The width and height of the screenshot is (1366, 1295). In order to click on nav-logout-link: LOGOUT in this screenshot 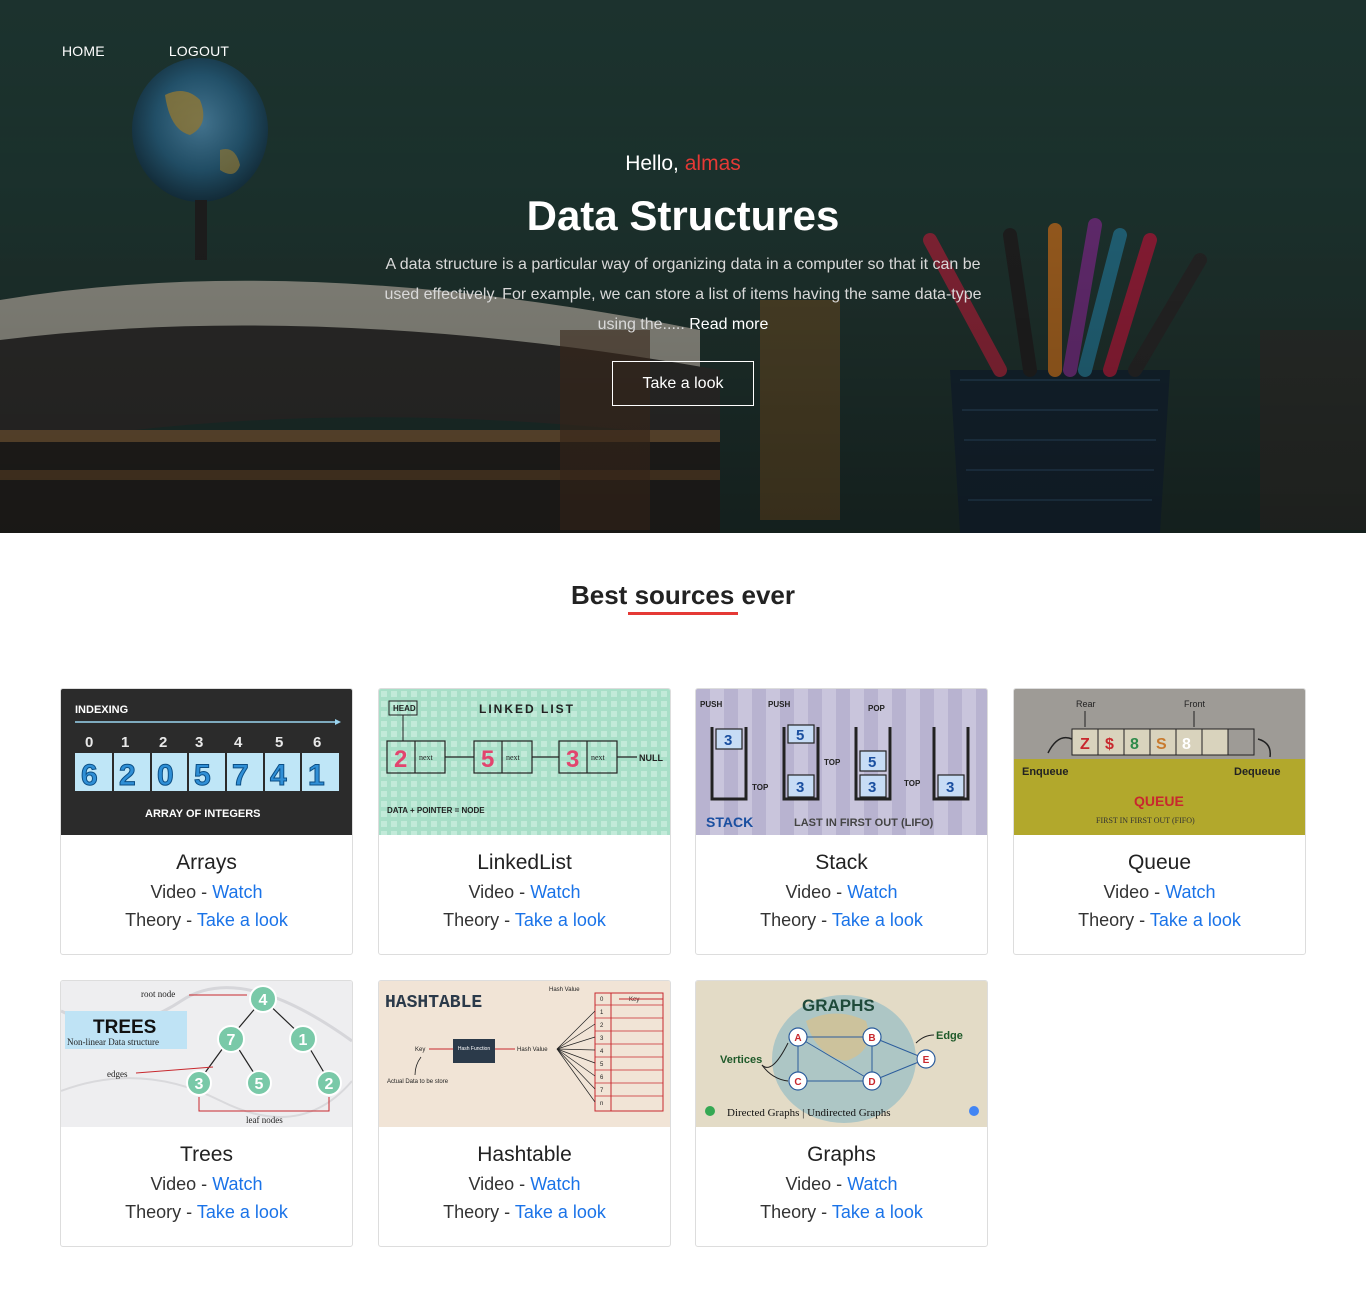, I will do `click(199, 51)`.